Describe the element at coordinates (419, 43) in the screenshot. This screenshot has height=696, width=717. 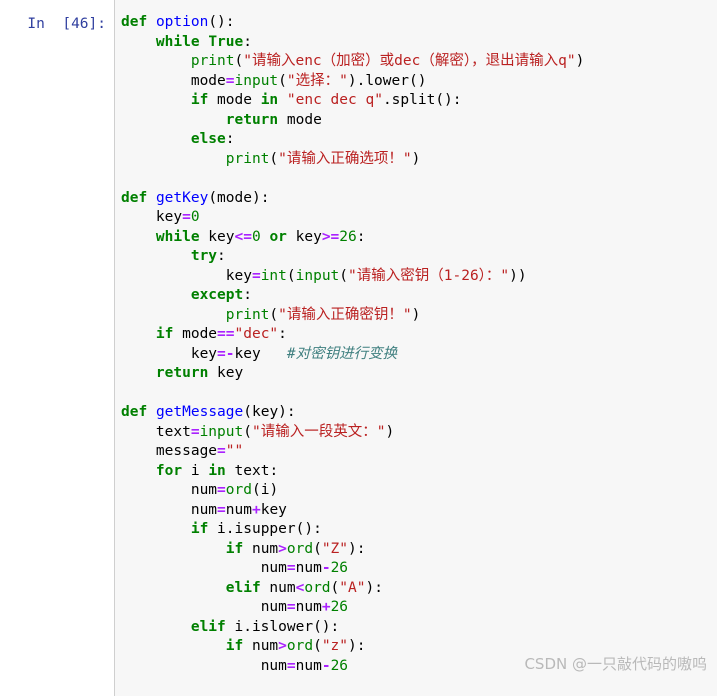
I see `code-line: while True:` at that location.